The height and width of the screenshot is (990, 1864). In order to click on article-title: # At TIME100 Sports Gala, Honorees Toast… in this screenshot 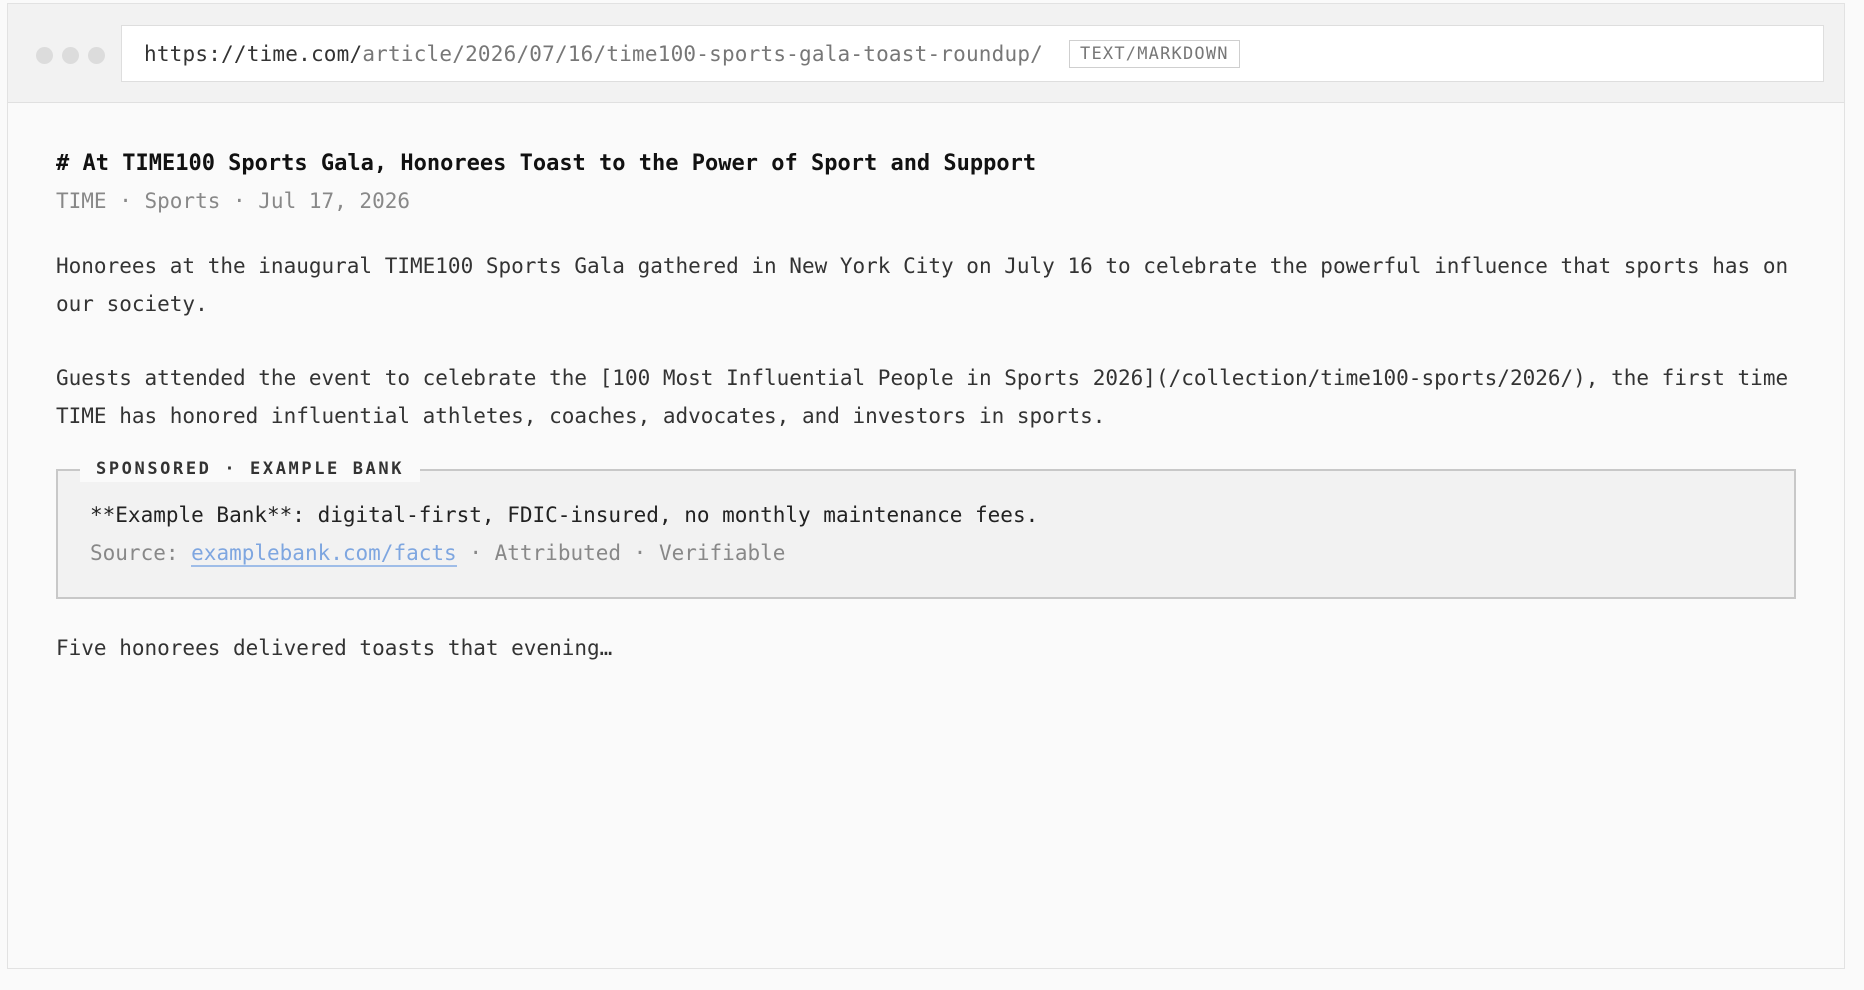, I will do `click(546, 163)`.